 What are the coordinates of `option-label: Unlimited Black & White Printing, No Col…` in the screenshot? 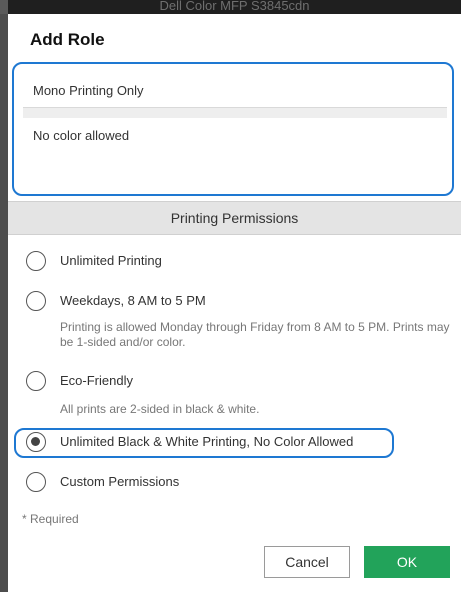 It's located at (207, 441).